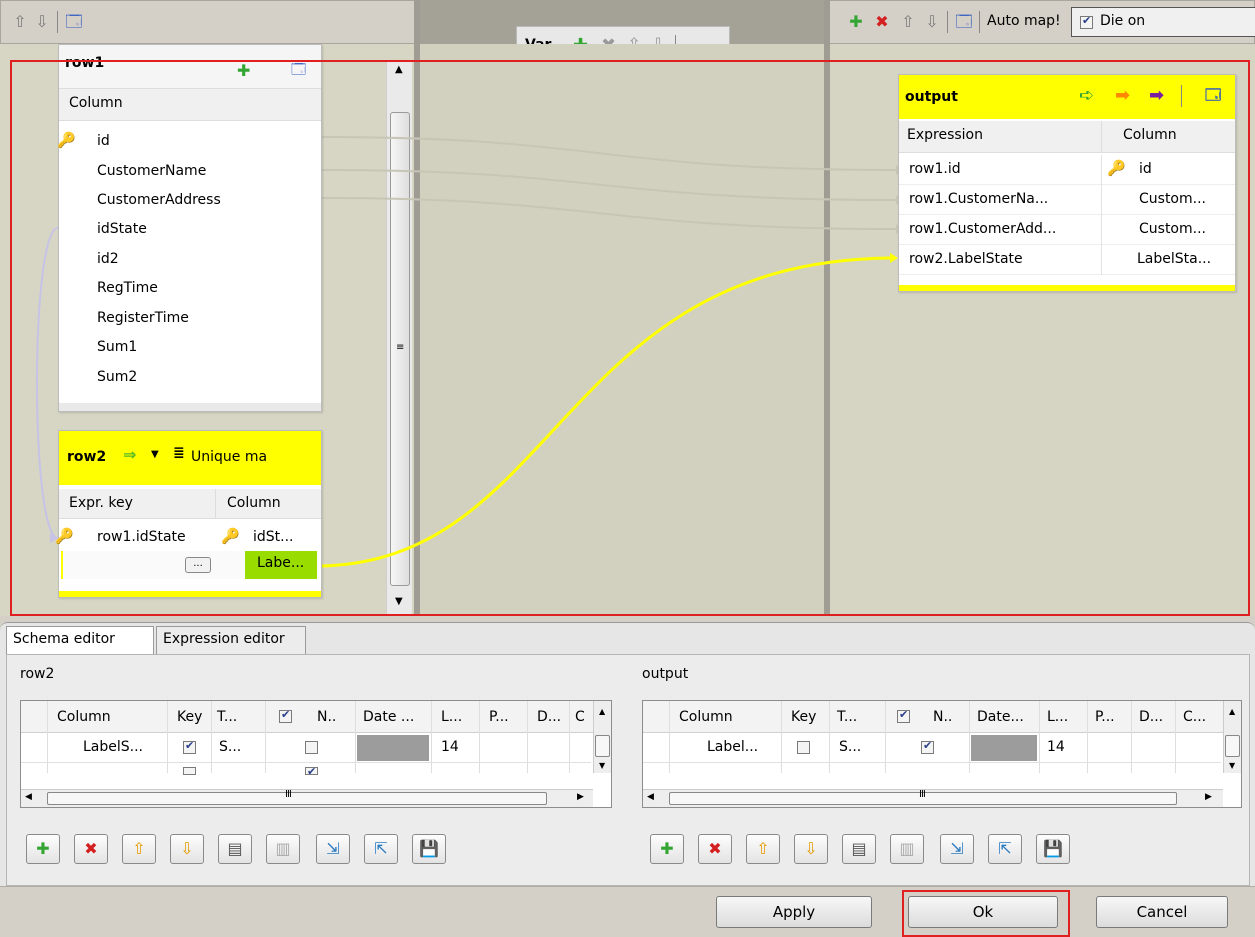 This screenshot has width=1255, height=937. Describe the element at coordinates (189, 771) in the screenshot. I see `new-row-key-checkbox` at that location.